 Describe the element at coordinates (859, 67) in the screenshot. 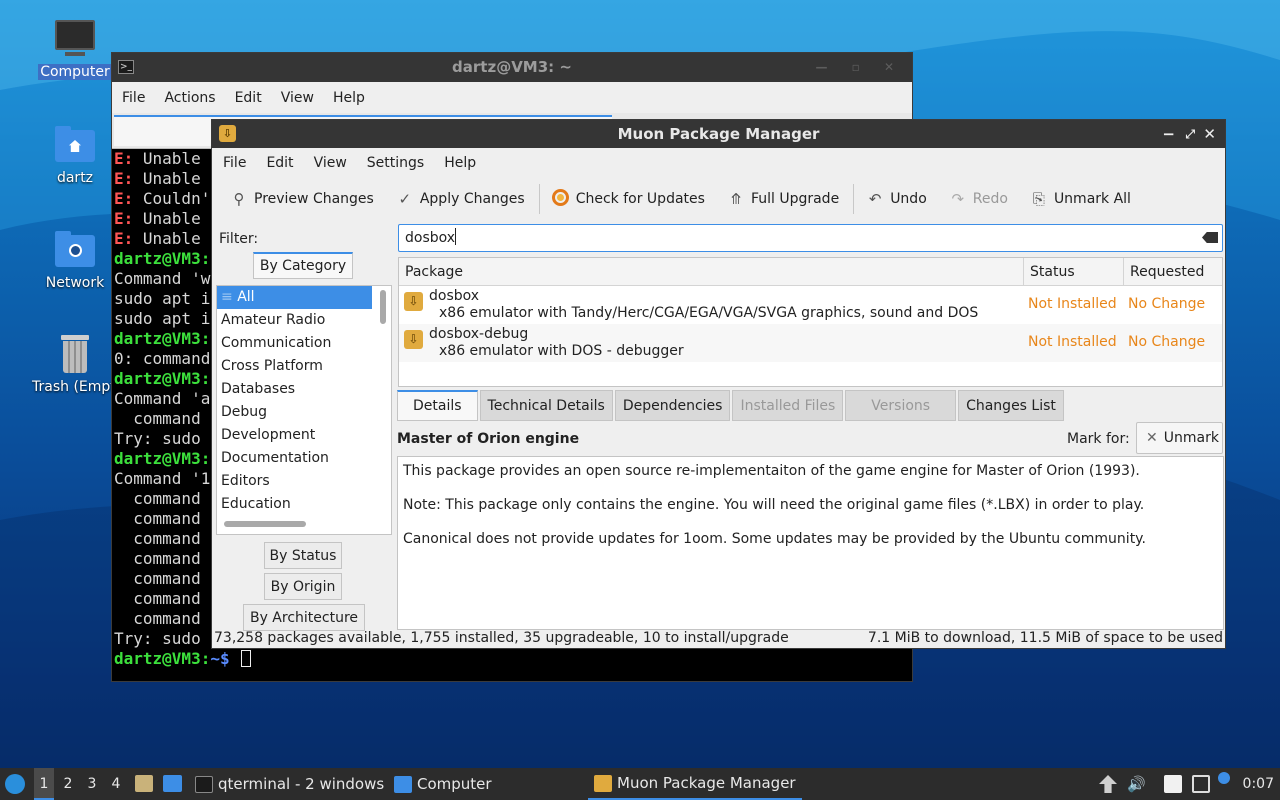

I see `window-controls: — ▫ ✕` at that location.